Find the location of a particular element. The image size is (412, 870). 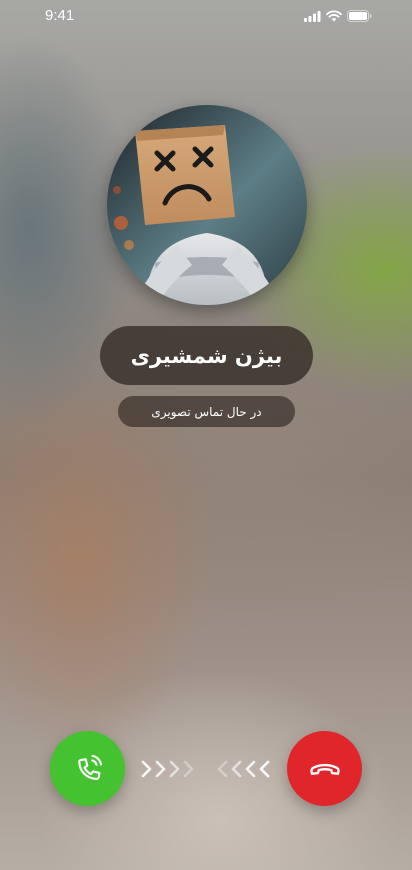

status-time: 9:41 is located at coordinates (60, 15).